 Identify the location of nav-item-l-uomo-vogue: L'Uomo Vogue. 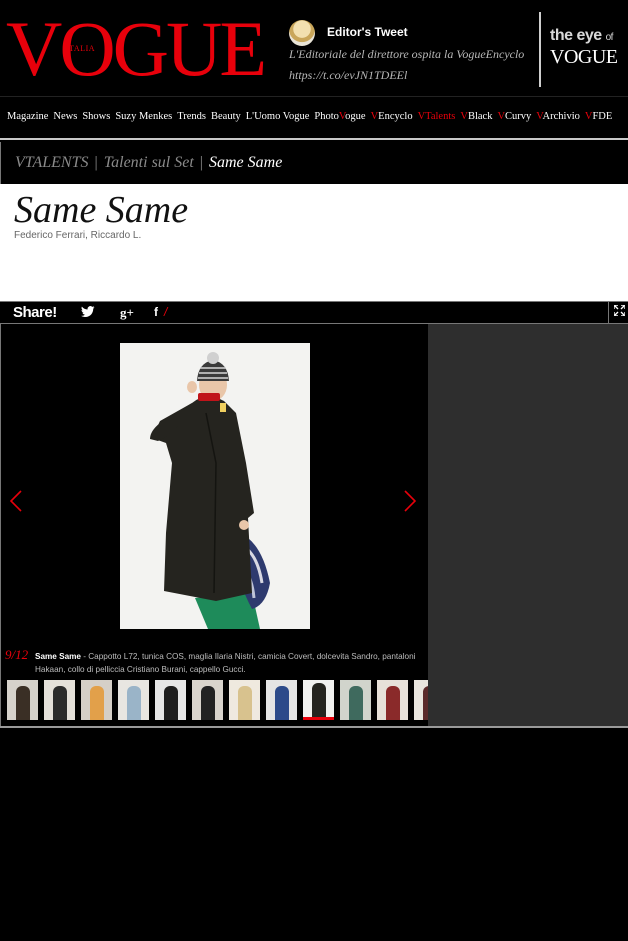
(278, 116).